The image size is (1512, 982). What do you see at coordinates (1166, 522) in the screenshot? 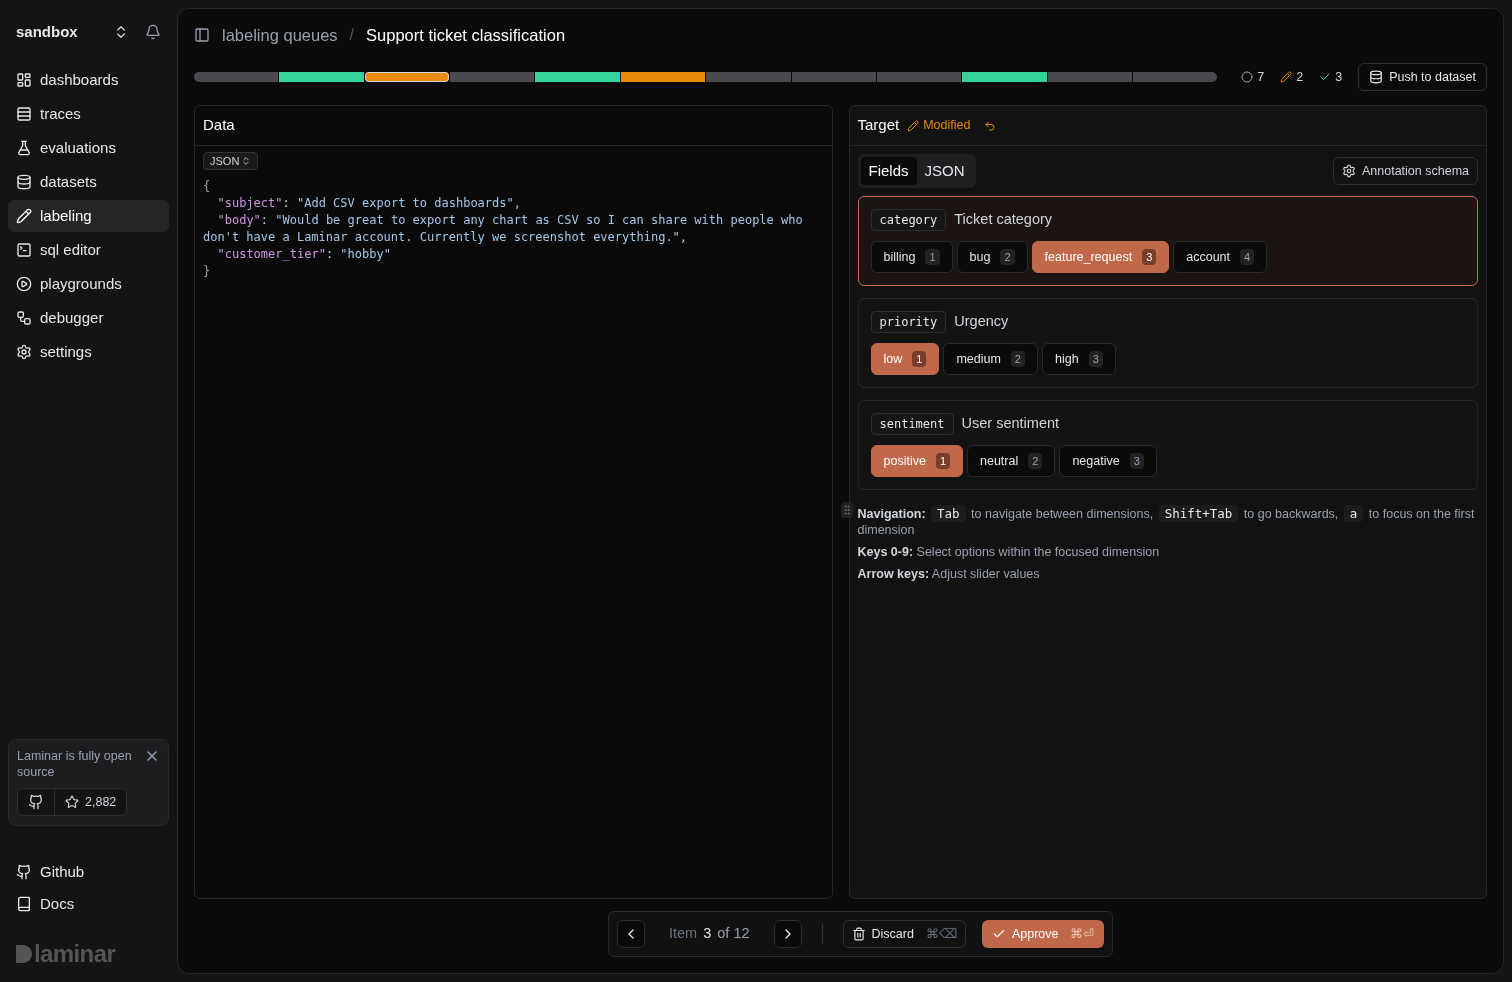
I see `help-text: Navigation: Tab to navigate between dimensions, Shift+Tab to go backwards, a to focus on the first dimension` at bounding box center [1166, 522].